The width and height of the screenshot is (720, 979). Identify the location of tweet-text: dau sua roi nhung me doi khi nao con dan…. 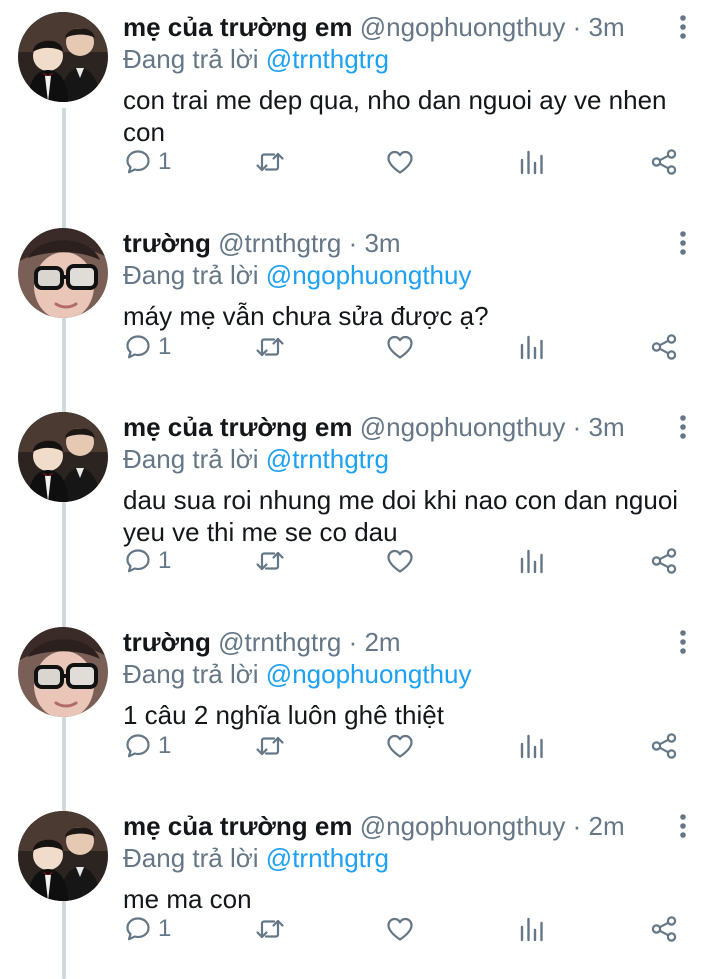
(401, 516).